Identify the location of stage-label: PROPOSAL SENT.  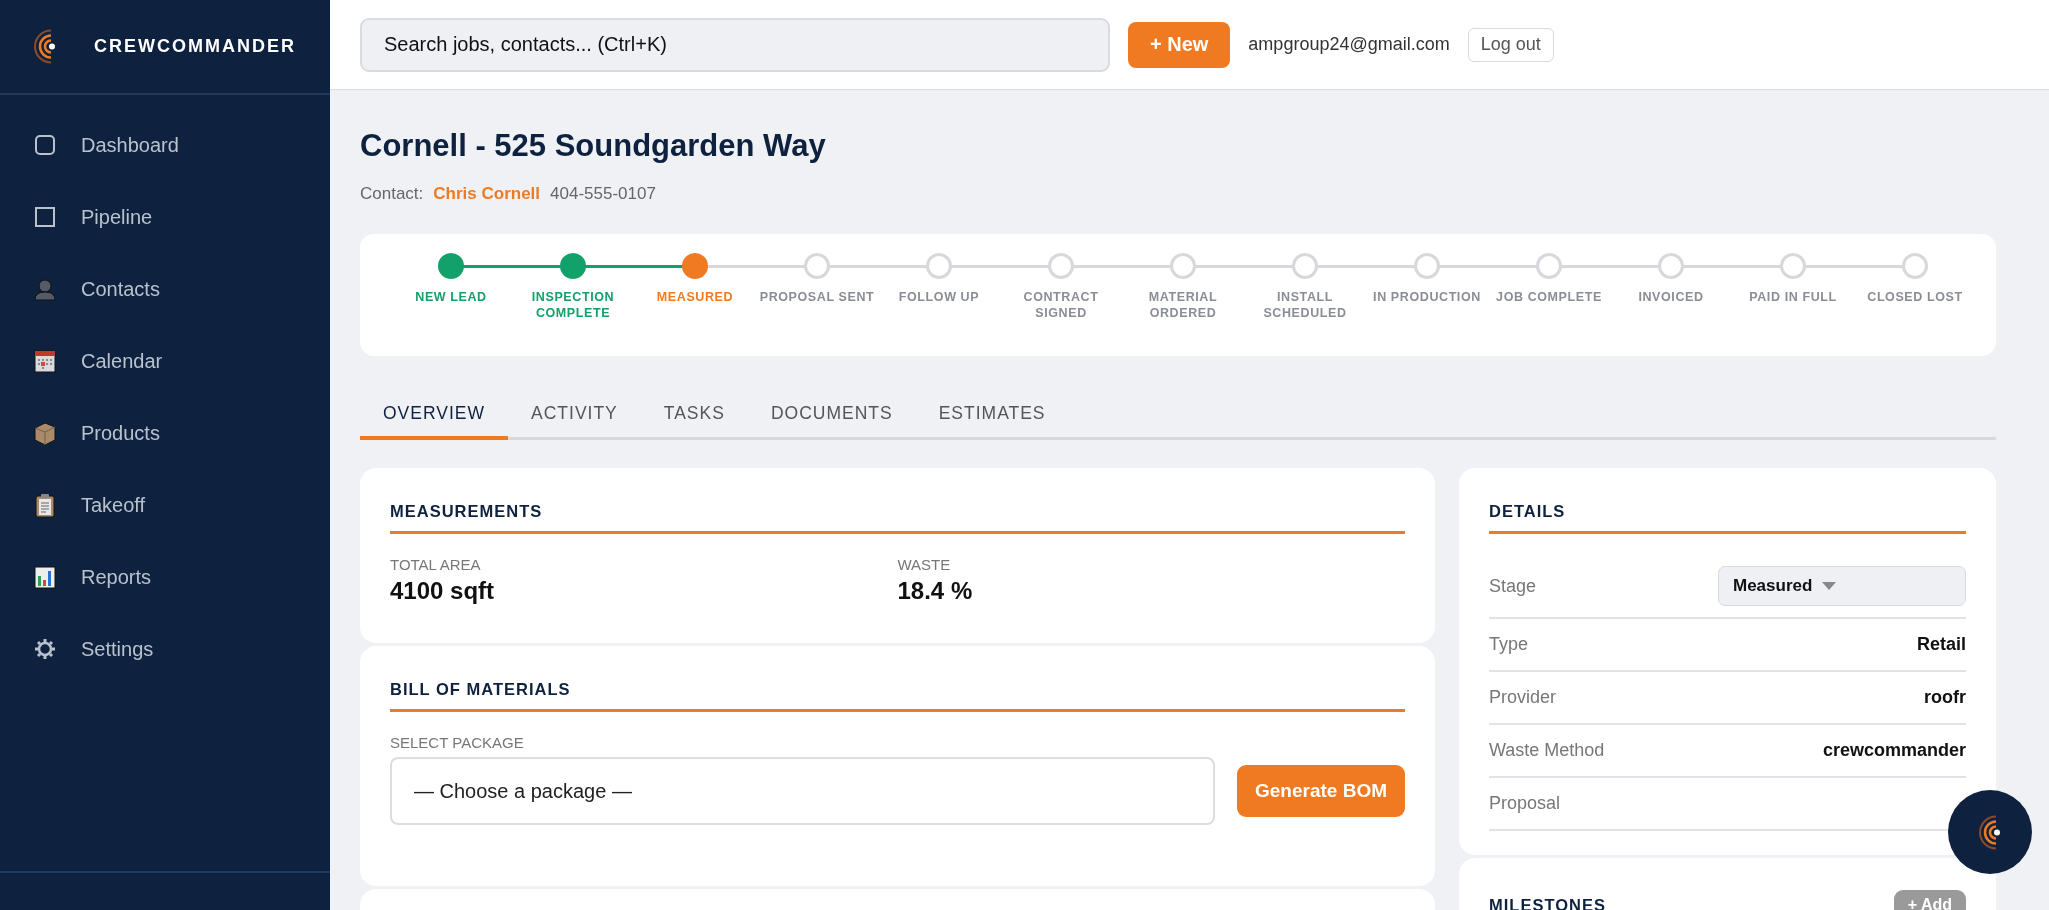
(817, 297).